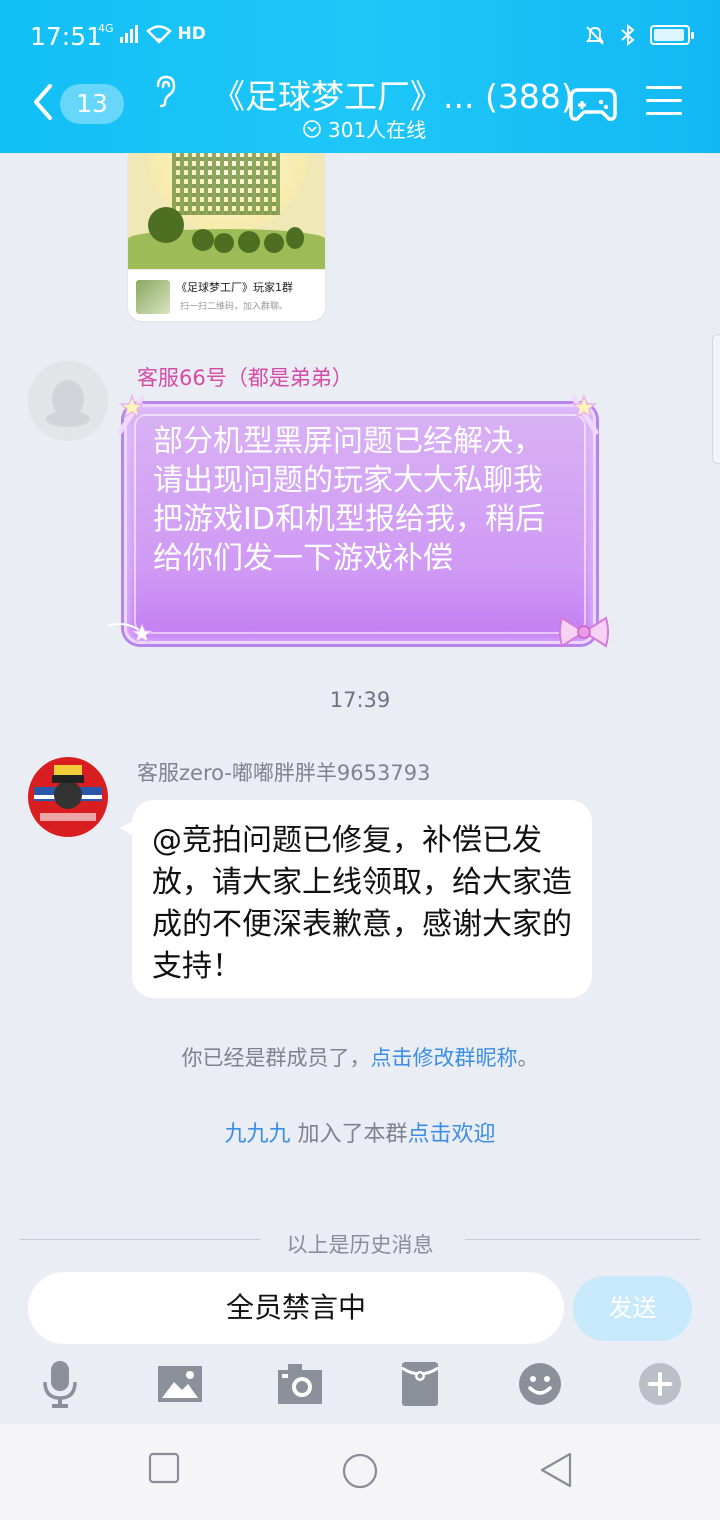 Image resolution: width=720 pixels, height=1520 pixels. What do you see at coordinates (164, 1468) in the screenshot?
I see `recents-icon` at bounding box center [164, 1468].